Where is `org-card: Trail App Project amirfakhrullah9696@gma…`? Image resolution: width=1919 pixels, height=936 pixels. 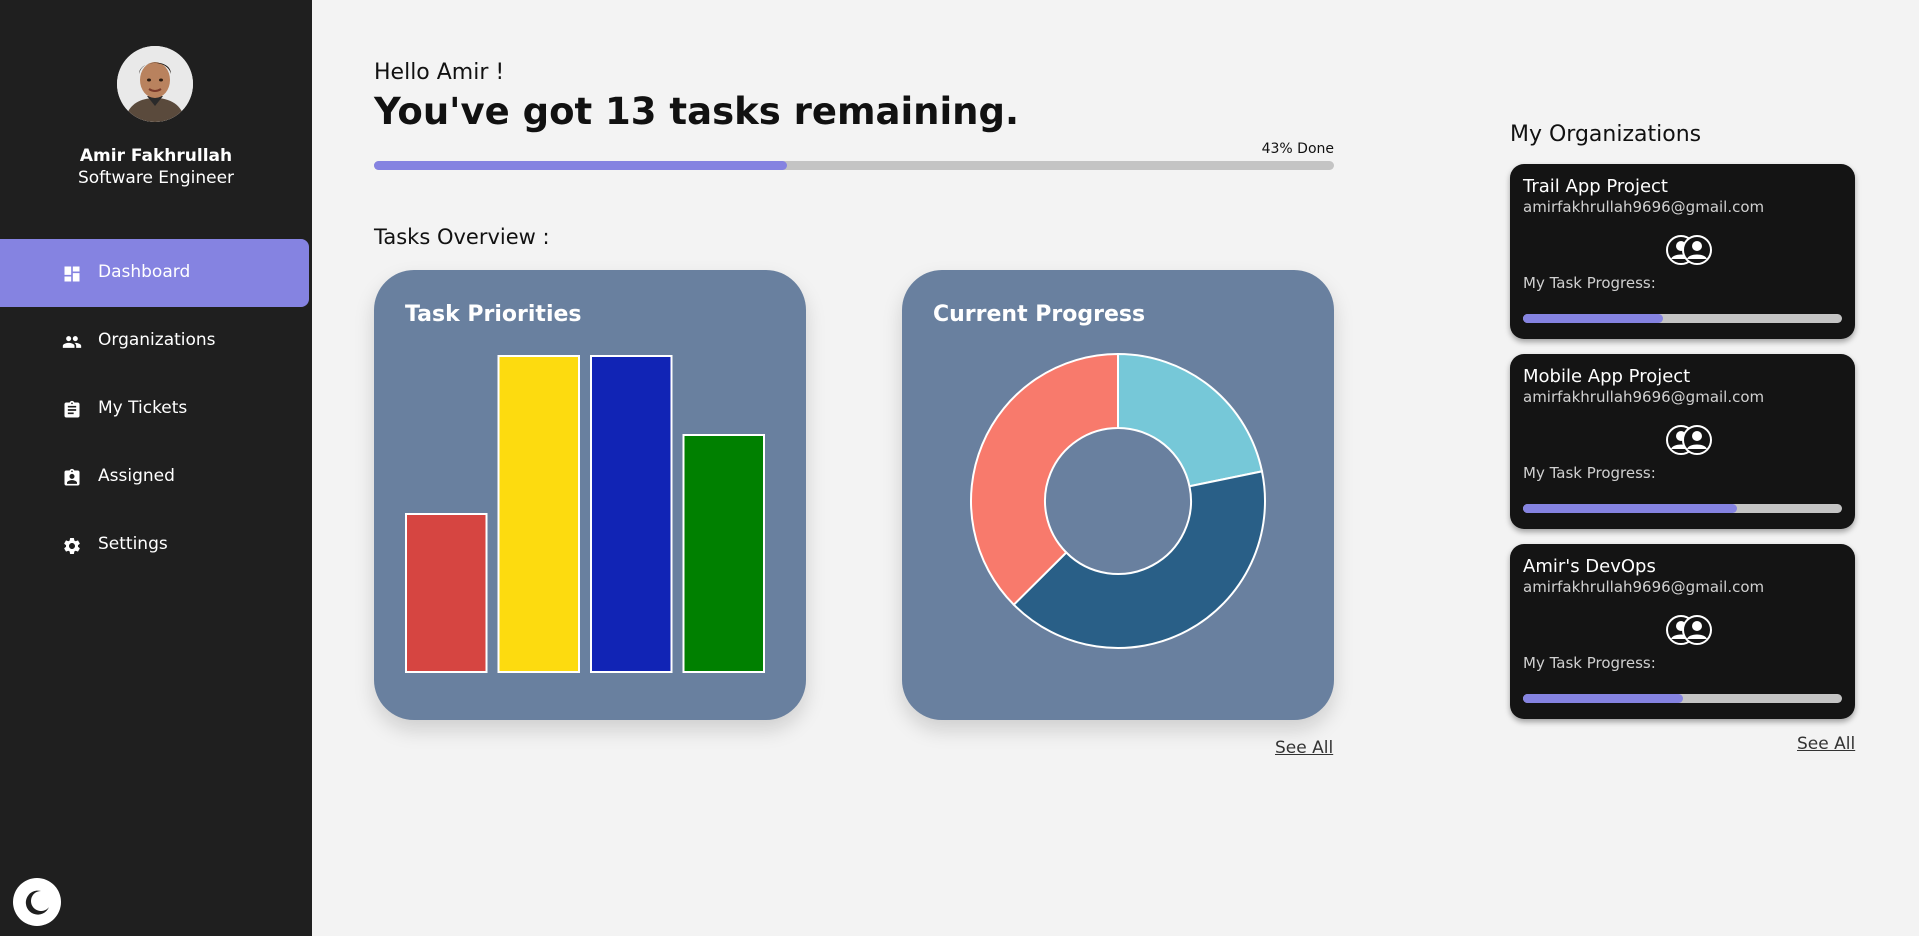 org-card: Trail App Project amirfakhrullah9696@gma… is located at coordinates (1682, 251).